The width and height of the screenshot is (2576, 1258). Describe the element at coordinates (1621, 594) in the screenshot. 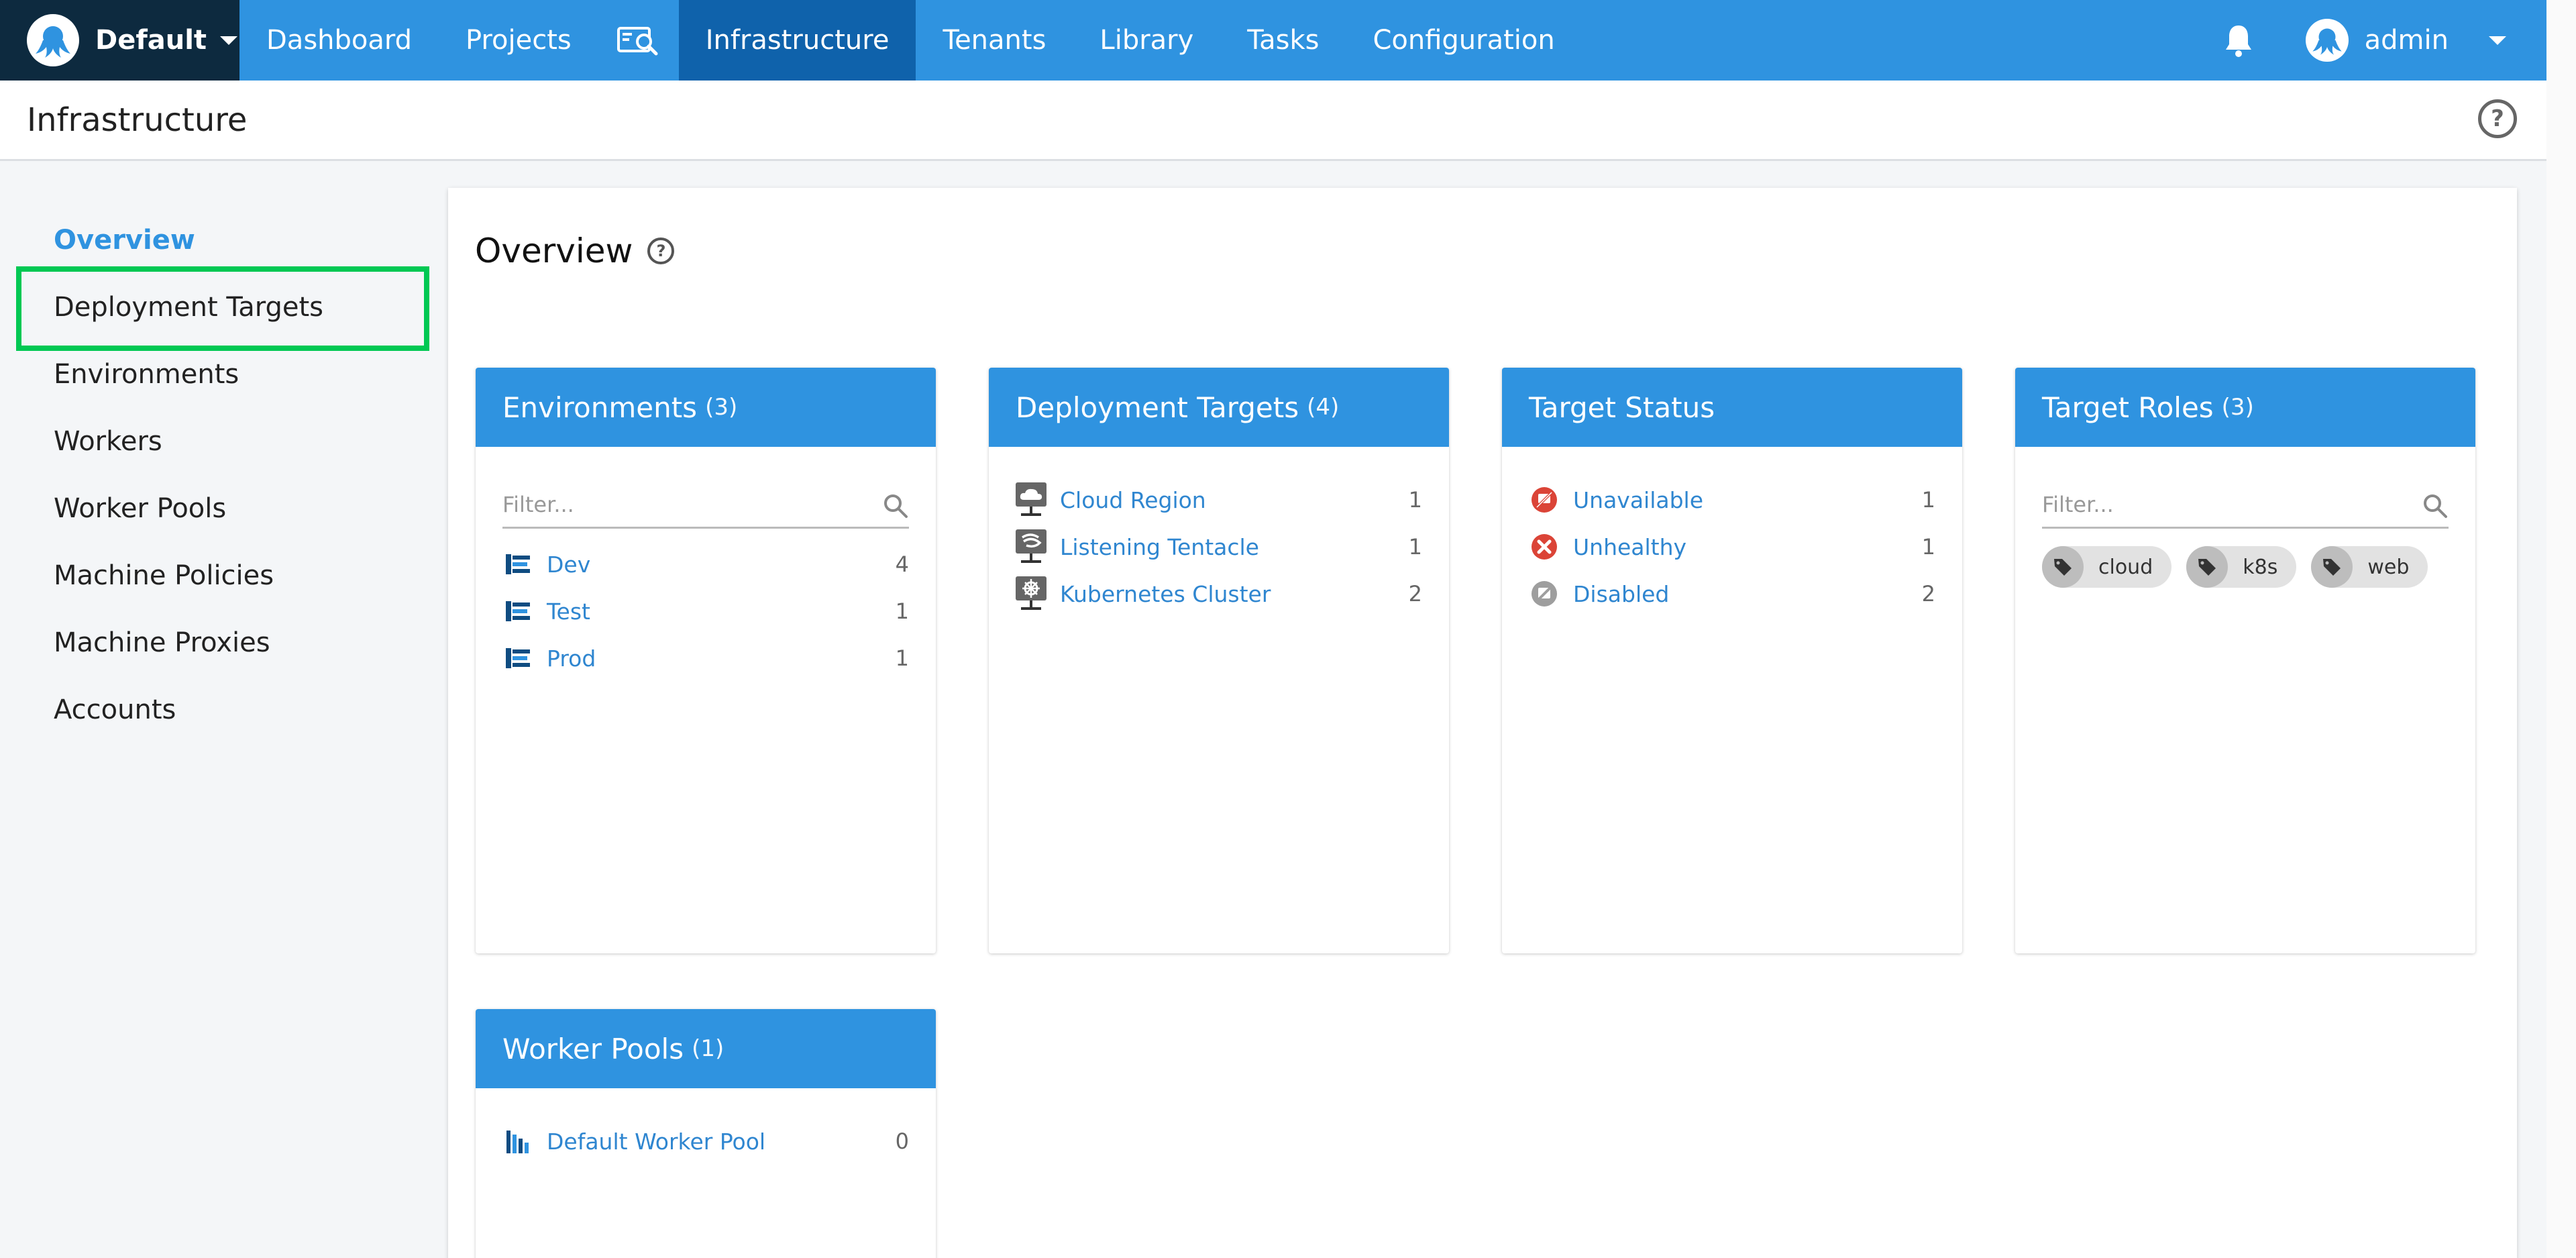

I see `status-link: Disabled` at that location.